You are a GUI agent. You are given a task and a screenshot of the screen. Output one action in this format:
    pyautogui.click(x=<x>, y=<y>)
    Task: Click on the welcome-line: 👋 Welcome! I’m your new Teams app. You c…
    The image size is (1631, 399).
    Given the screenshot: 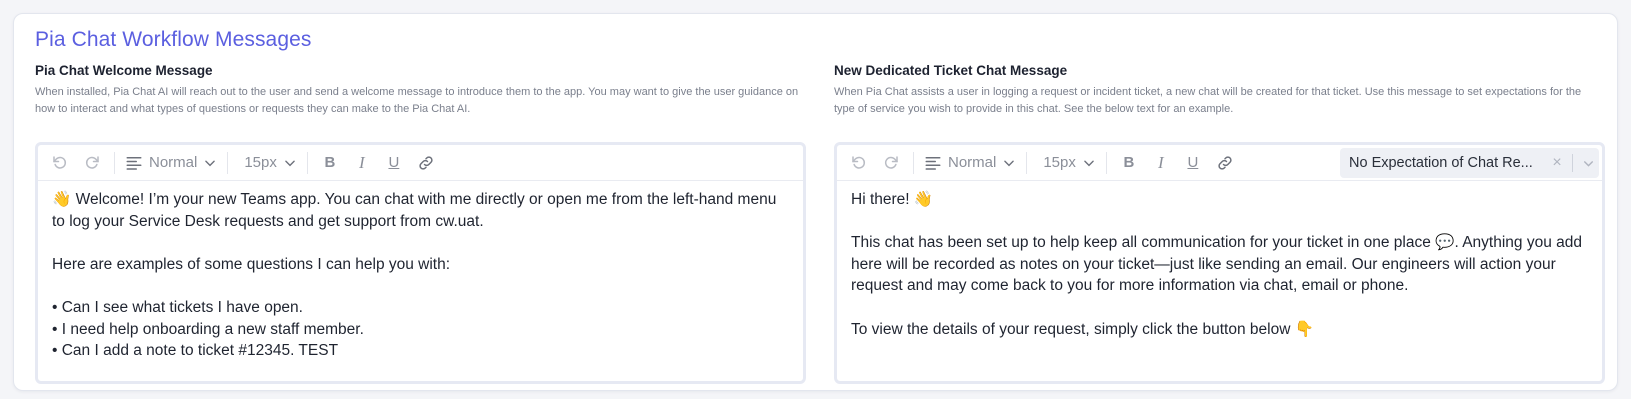 What is the action you would take?
    pyautogui.click(x=414, y=210)
    